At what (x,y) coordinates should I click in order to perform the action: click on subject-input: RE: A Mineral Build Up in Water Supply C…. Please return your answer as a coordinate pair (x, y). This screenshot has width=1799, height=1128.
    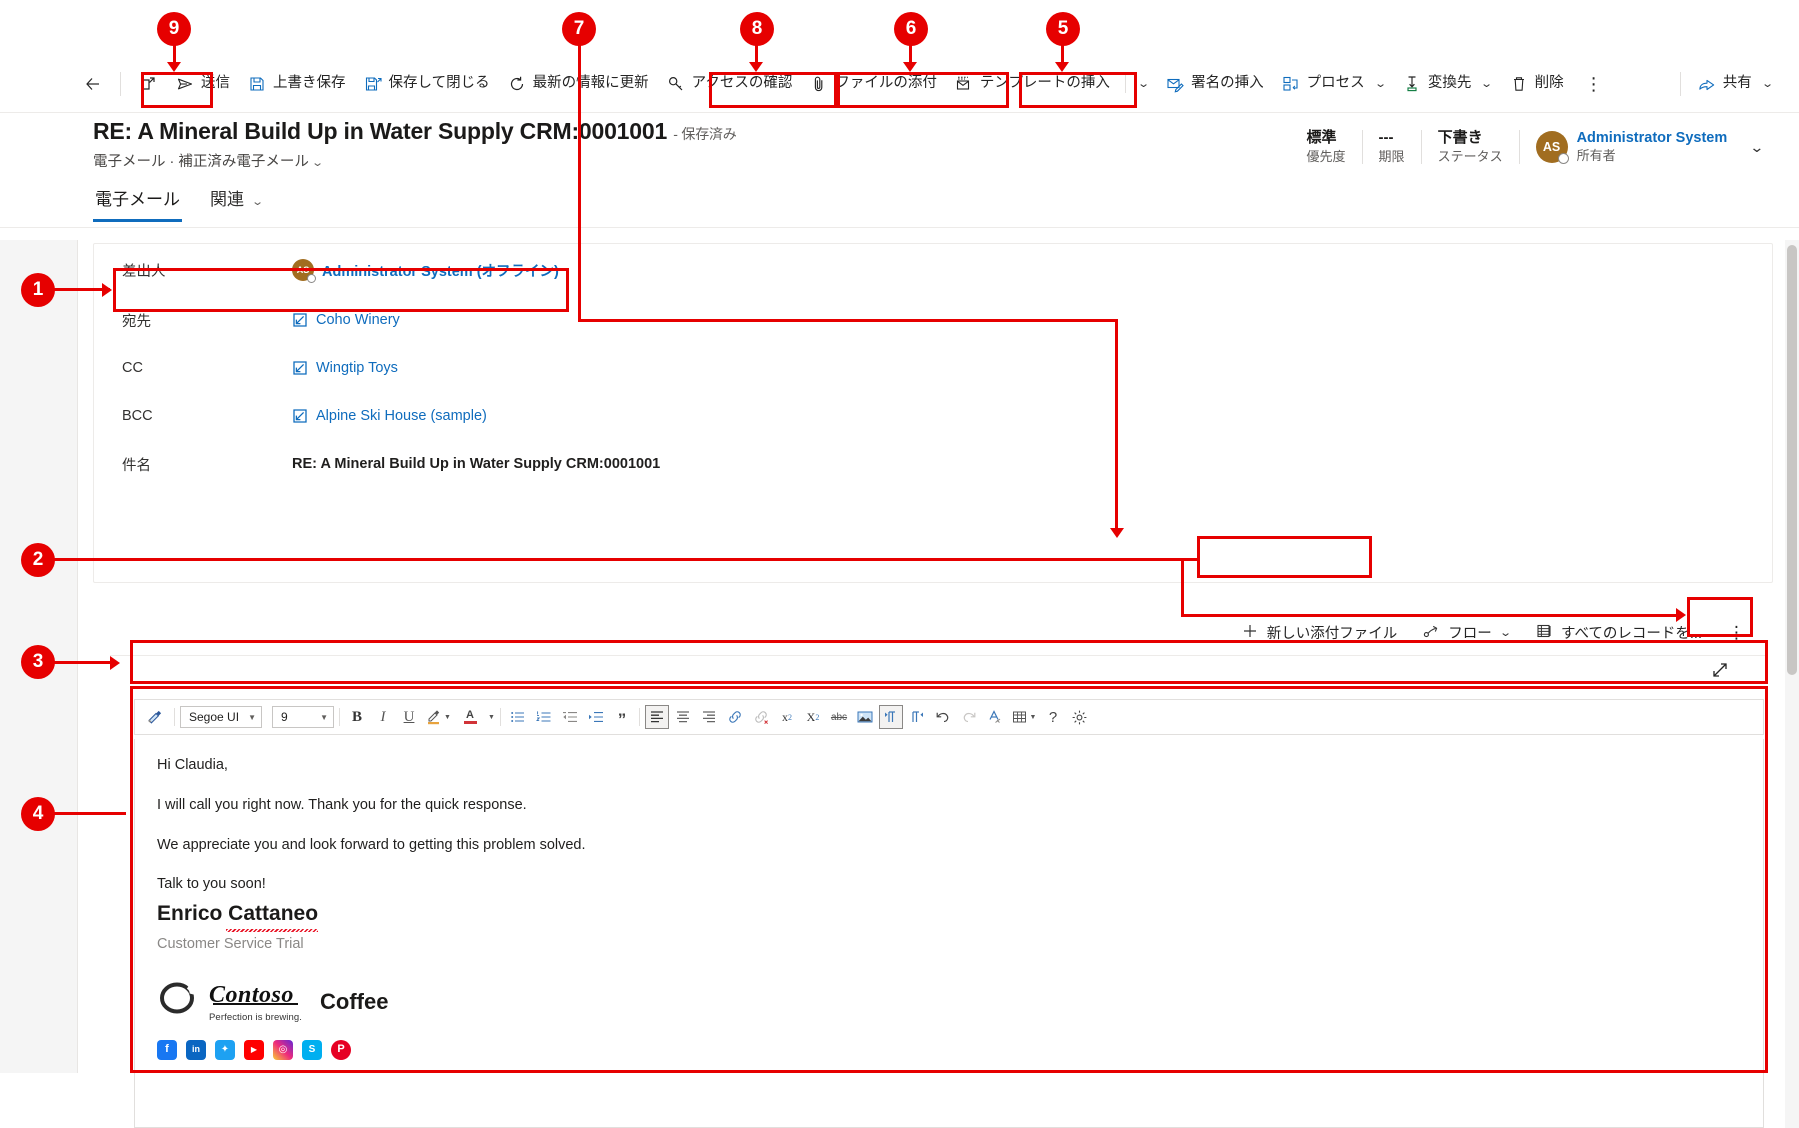
    Looking at the image, I should click on (476, 464).